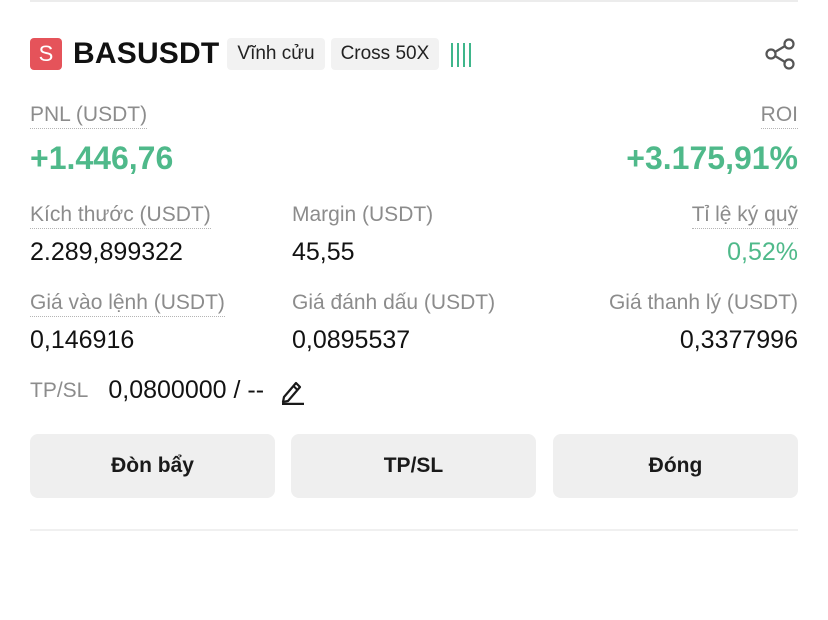  What do you see at coordinates (146, 54) in the screenshot?
I see `symbol-title: BASUSDT` at bounding box center [146, 54].